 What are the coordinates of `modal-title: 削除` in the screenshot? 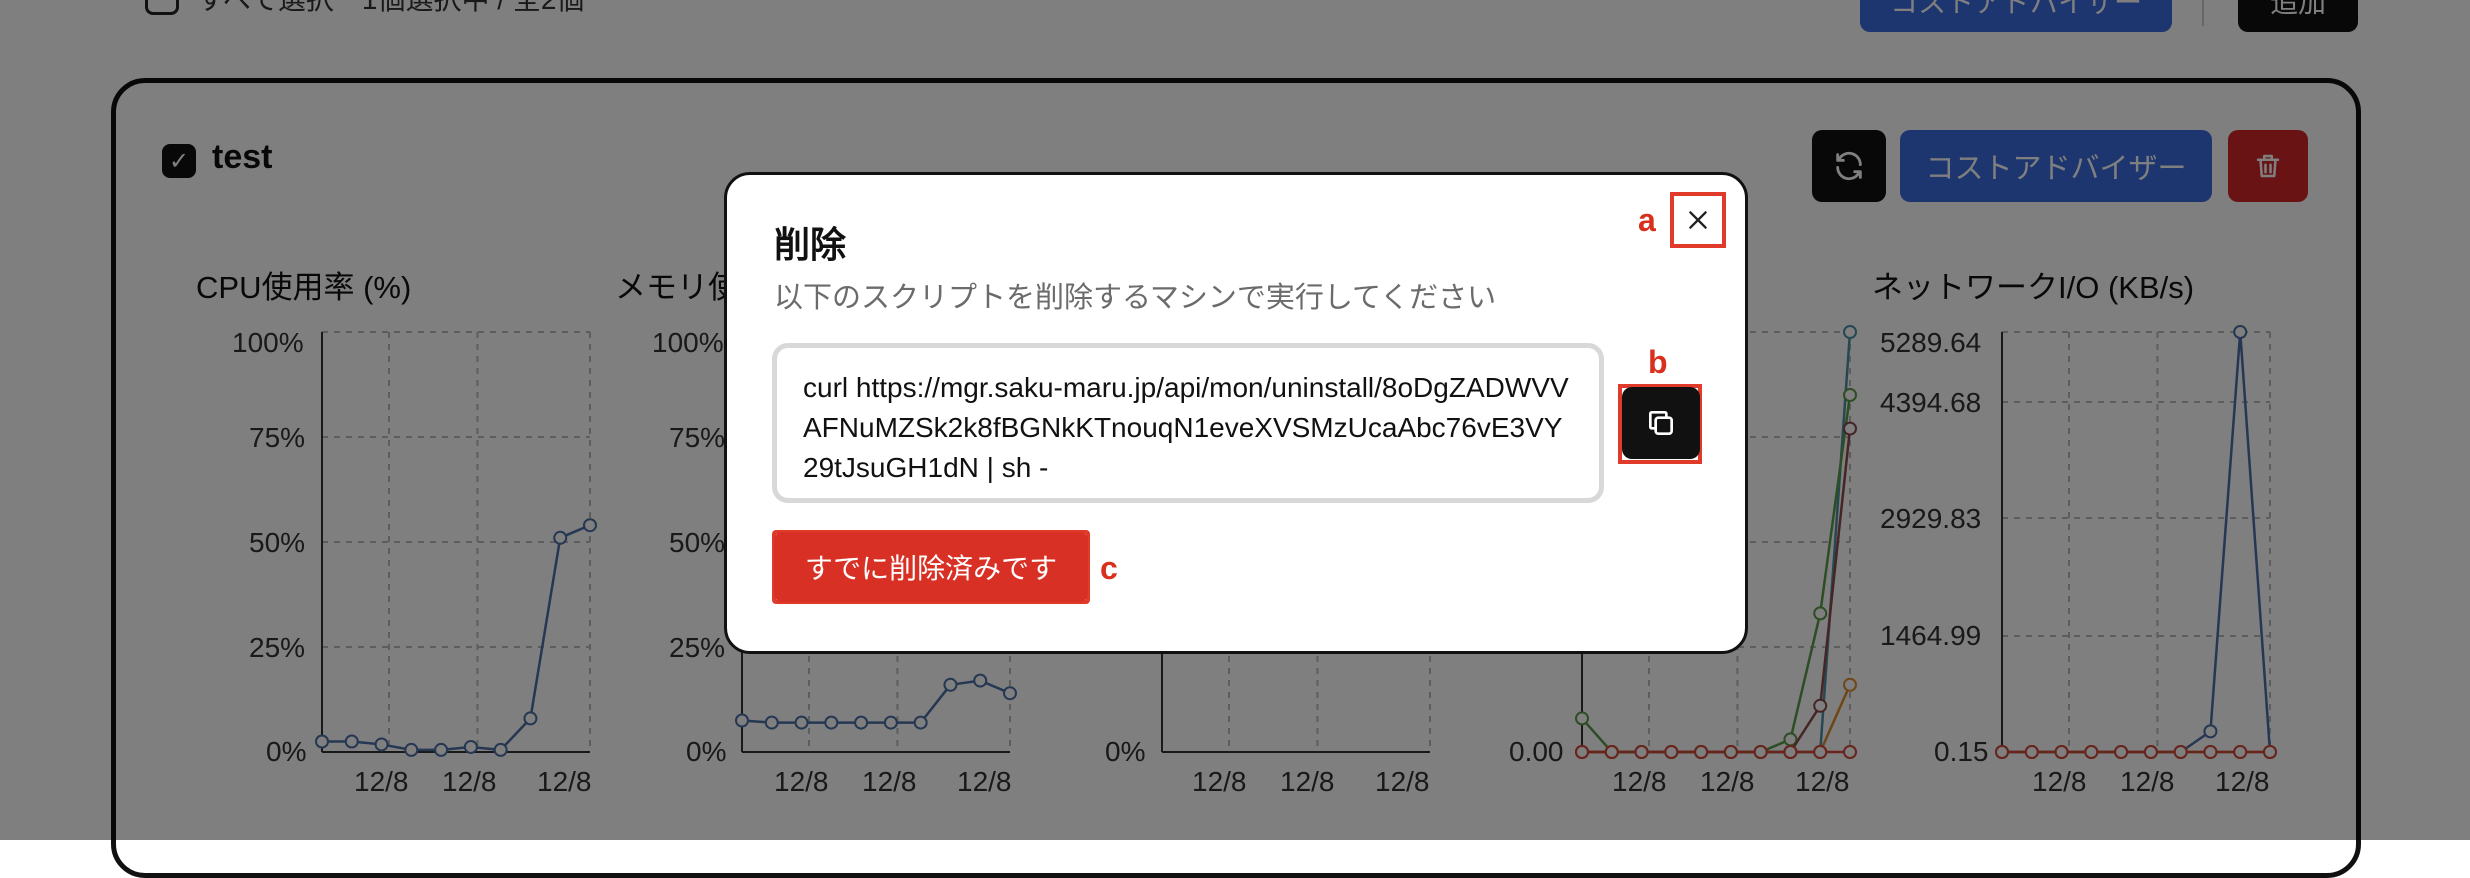 It's located at (810, 244).